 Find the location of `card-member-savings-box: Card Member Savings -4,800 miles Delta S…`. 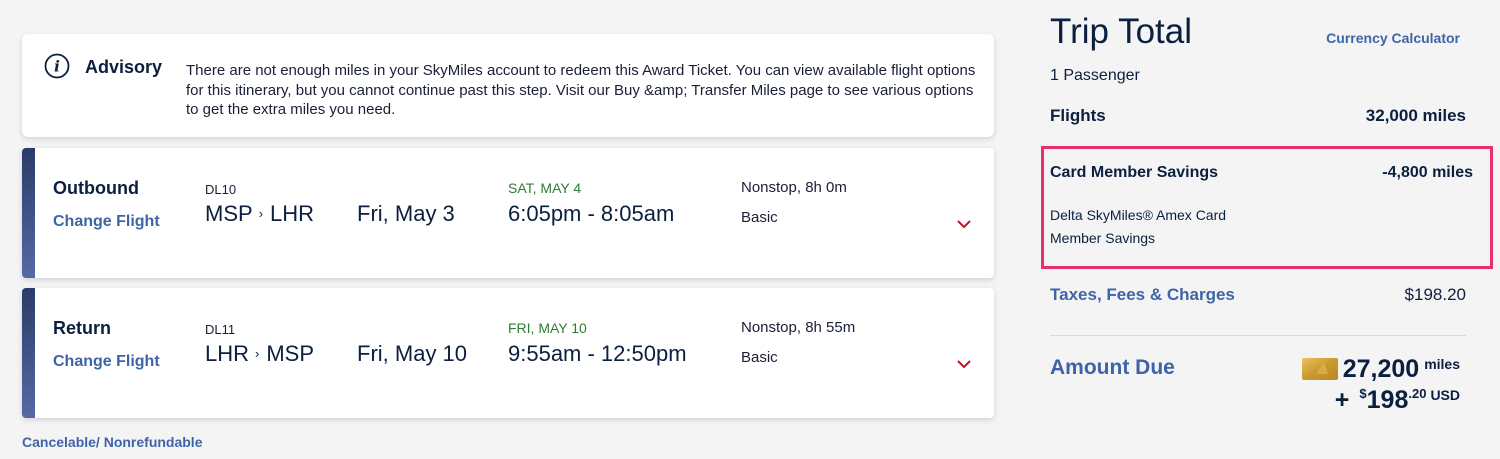

card-member-savings-box: Card Member Savings -4,800 miles Delta S… is located at coordinates (1267, 207).